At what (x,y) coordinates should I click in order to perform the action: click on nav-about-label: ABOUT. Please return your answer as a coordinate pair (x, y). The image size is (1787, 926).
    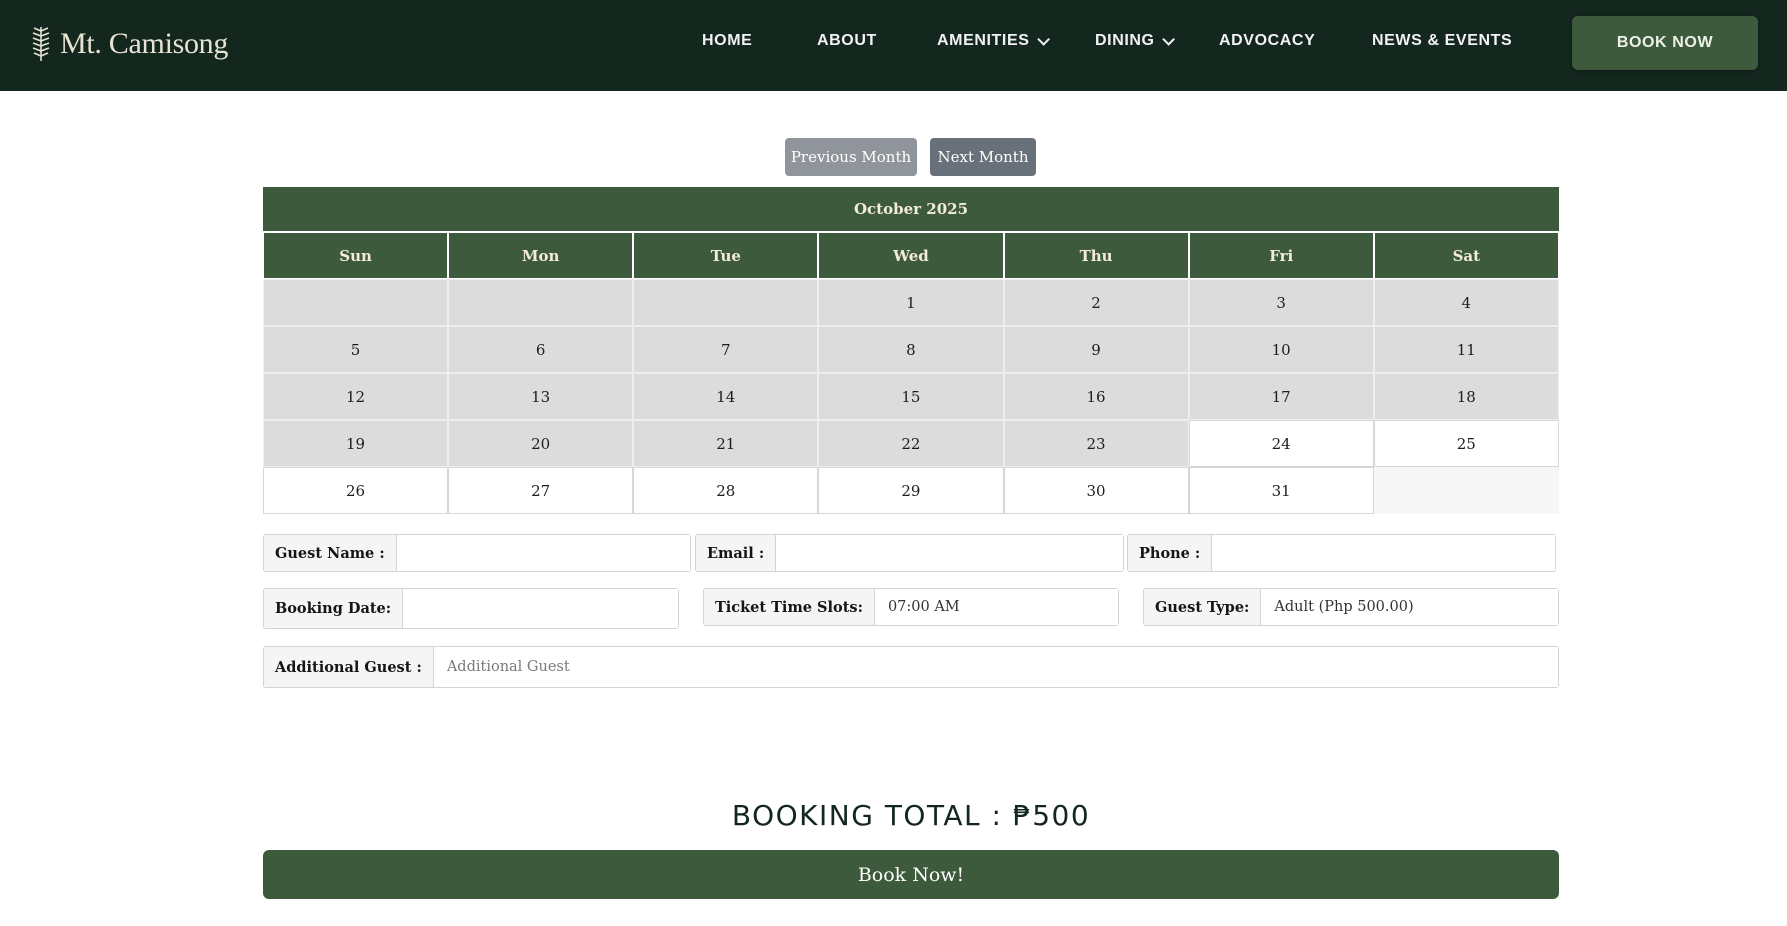
    Looking at the image, I should click on (847, 40).